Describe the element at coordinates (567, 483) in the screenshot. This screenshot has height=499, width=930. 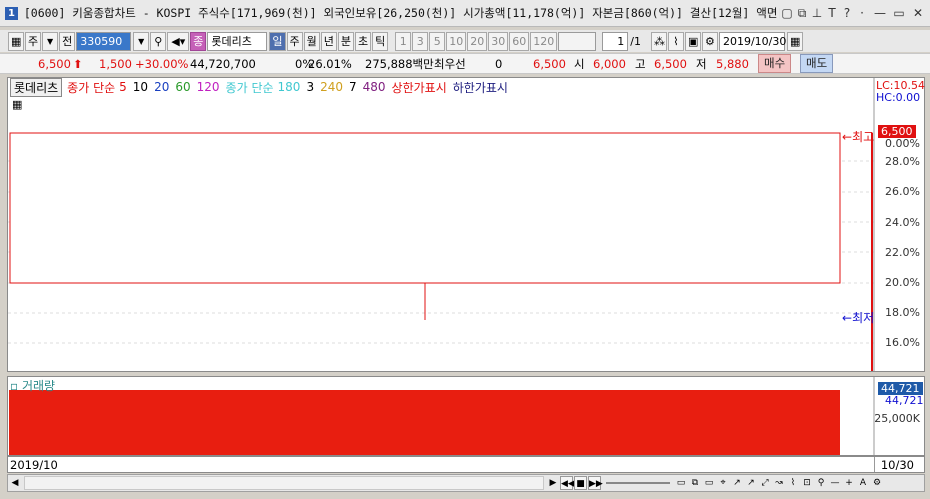
I see `play-back-icon: ◀◀` at that location.